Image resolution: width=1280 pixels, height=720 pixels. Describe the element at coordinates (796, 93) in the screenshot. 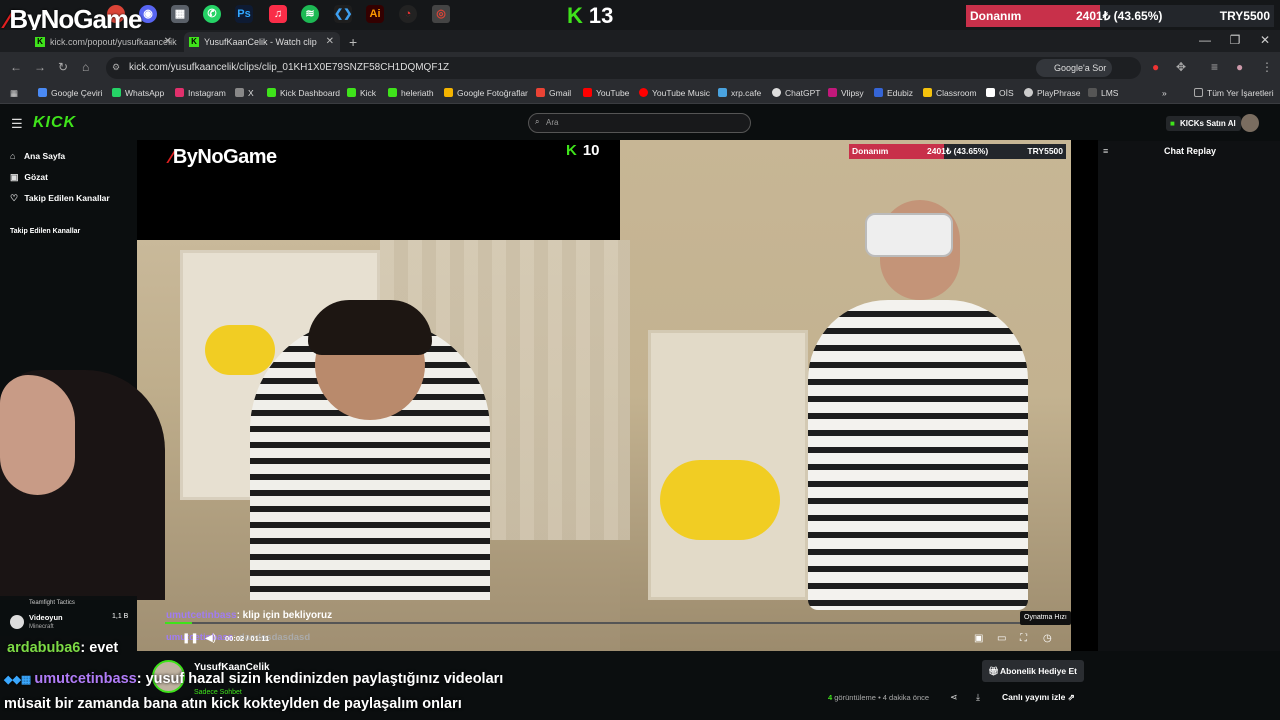

I see `bookmark-chatgpt: ChatGPT` at that location.